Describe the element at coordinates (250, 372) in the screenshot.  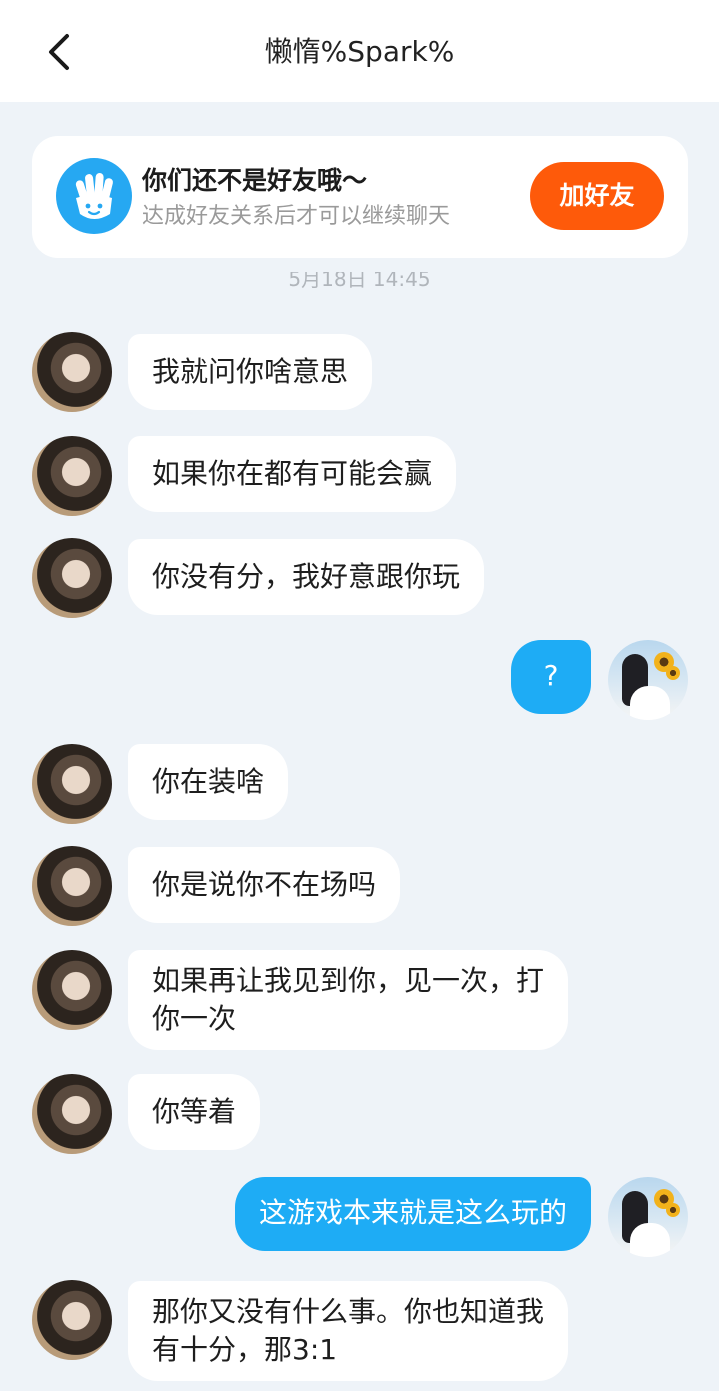
I see `peer-message-bubble: 我就问你啥意思` at that location.